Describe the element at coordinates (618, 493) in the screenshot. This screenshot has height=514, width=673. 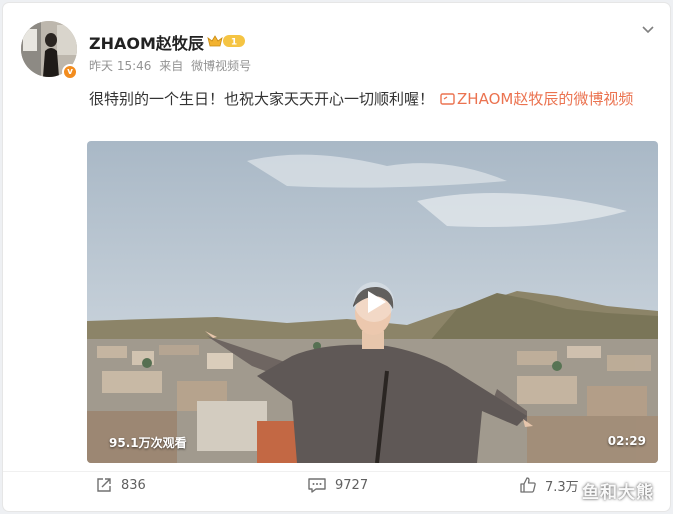
I see `watermark: 鱼和大熊` at that location.